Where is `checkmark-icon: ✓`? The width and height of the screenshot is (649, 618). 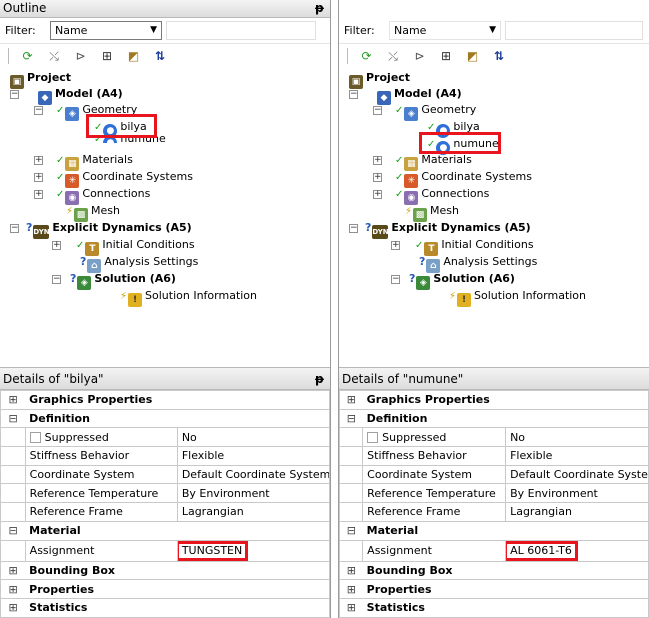 checkmark-icon: ✓ is located at coordinates (60, 194).